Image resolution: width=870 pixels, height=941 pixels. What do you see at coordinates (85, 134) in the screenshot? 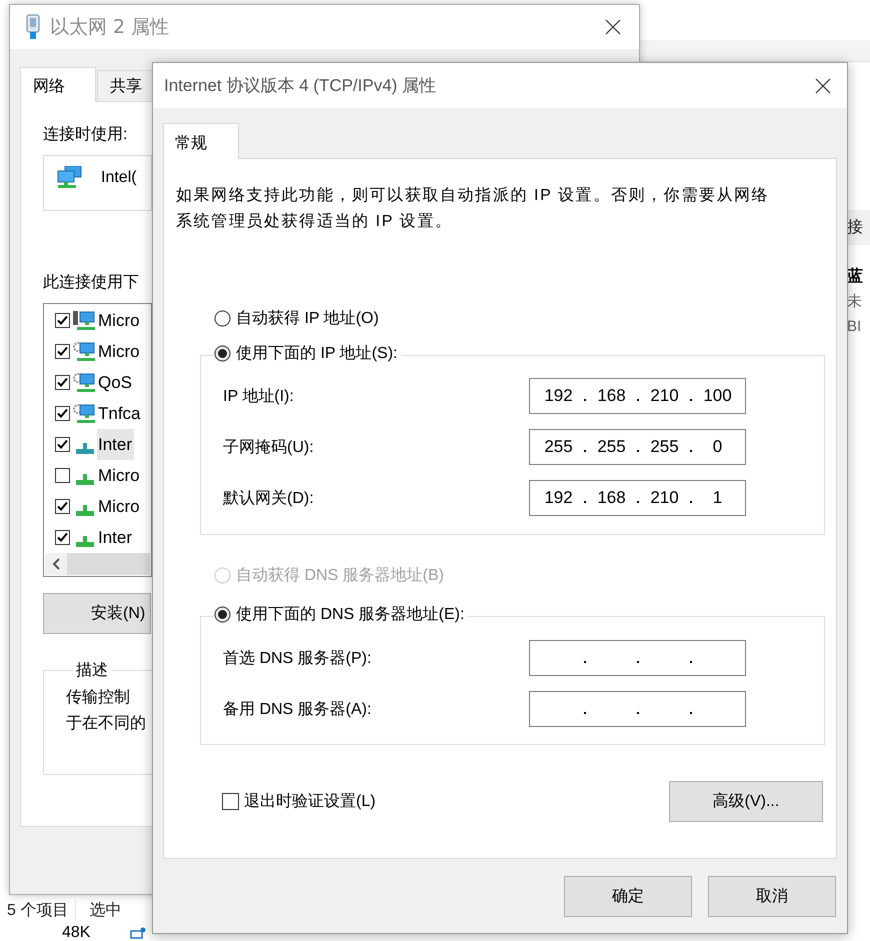
I see `field-label: 连接时使用:` at bounding box center [85, 134].